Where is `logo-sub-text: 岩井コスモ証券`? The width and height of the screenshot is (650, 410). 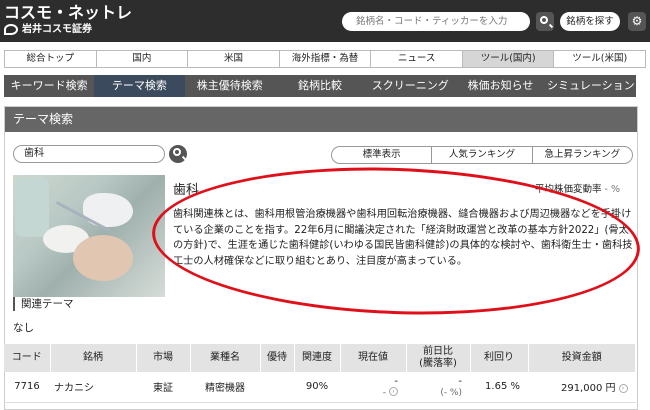 logo-sub-text: 岩井コスモ証券 is located at coordinates (68, 29).